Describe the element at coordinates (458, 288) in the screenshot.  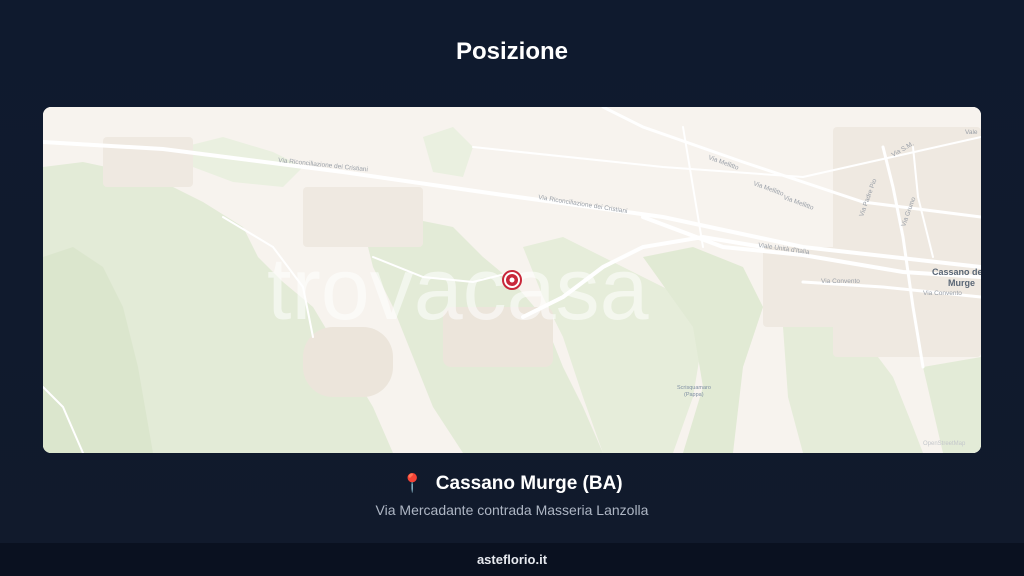
I see `watermark-logo: trovacasa` at that location.